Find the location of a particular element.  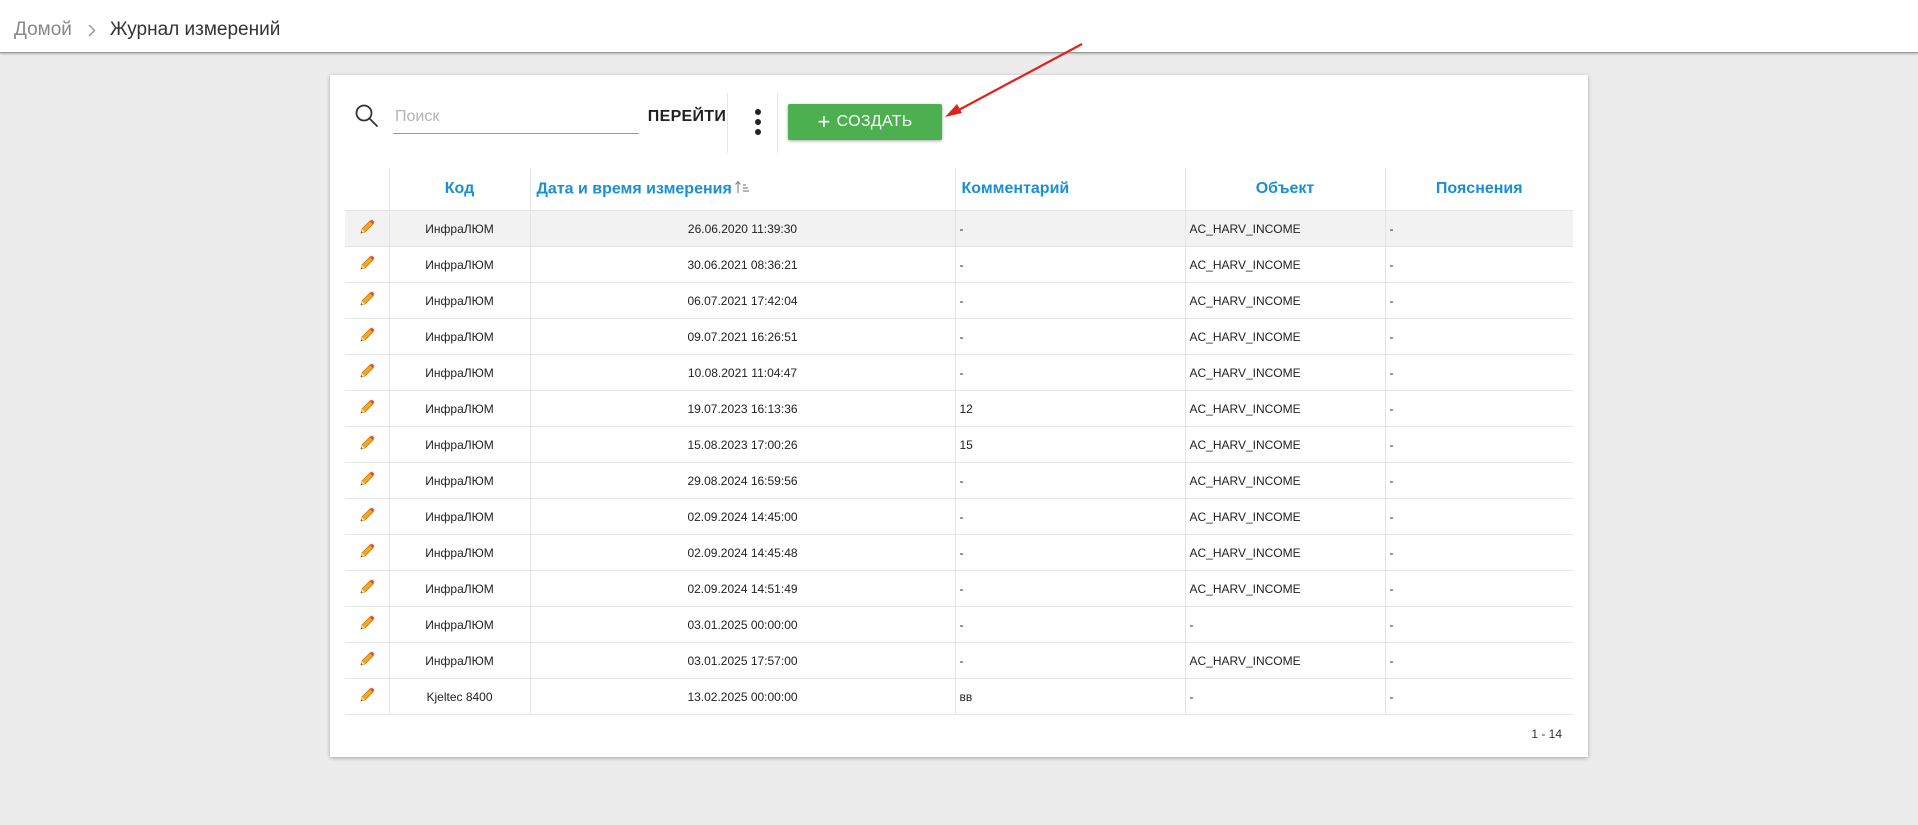

cell-datetime: 10.08.2021 11:04:47 is located at coordinates (742, 372).